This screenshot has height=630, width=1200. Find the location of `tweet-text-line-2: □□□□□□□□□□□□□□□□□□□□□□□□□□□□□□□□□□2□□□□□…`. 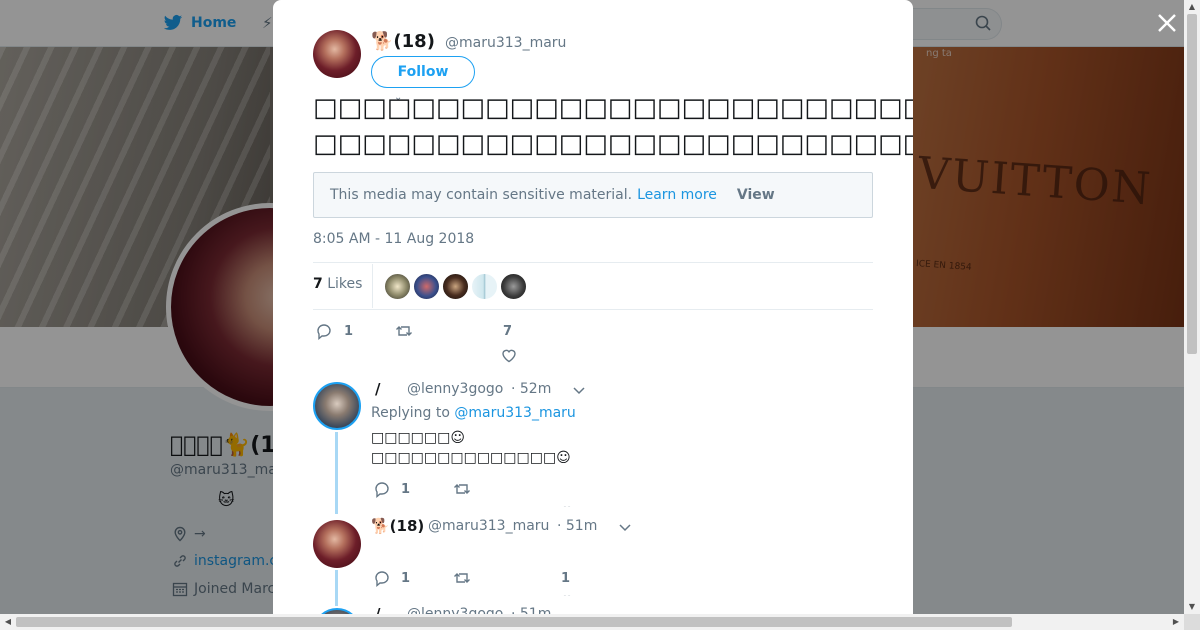

tweet-text-line-2: □□□□□□□□□□□□□□□□□□□□□□□□□□□□□□□□□□2□□□□□… is located at coordinates (613, 144).